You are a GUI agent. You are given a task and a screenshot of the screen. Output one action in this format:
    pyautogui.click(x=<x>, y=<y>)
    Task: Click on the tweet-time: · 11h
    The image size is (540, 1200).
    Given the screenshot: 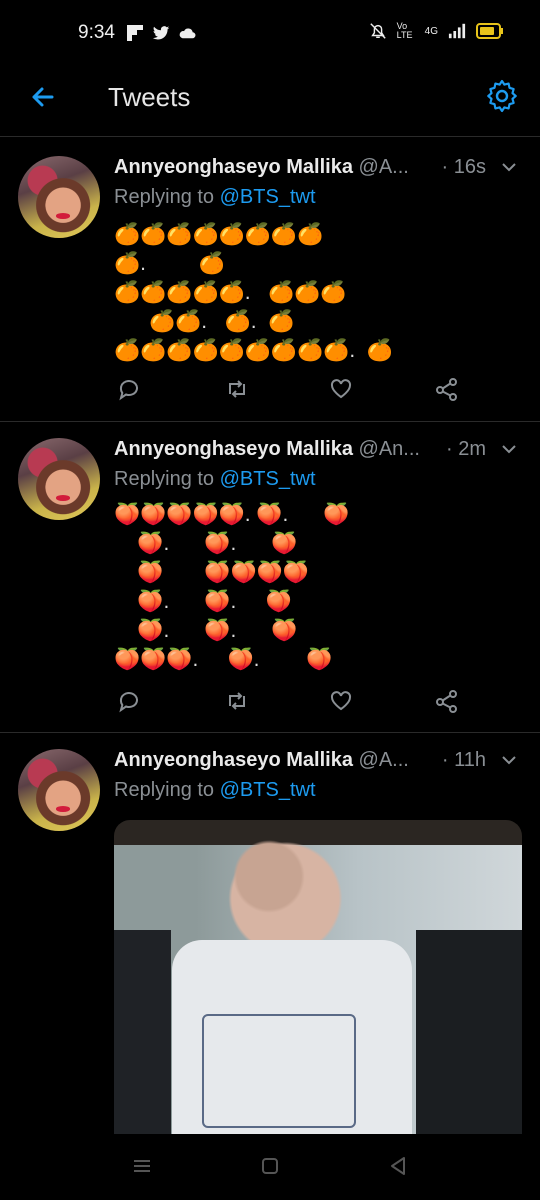 What is the action you would take?
    pyautogui.click(x=463, y=760)
    